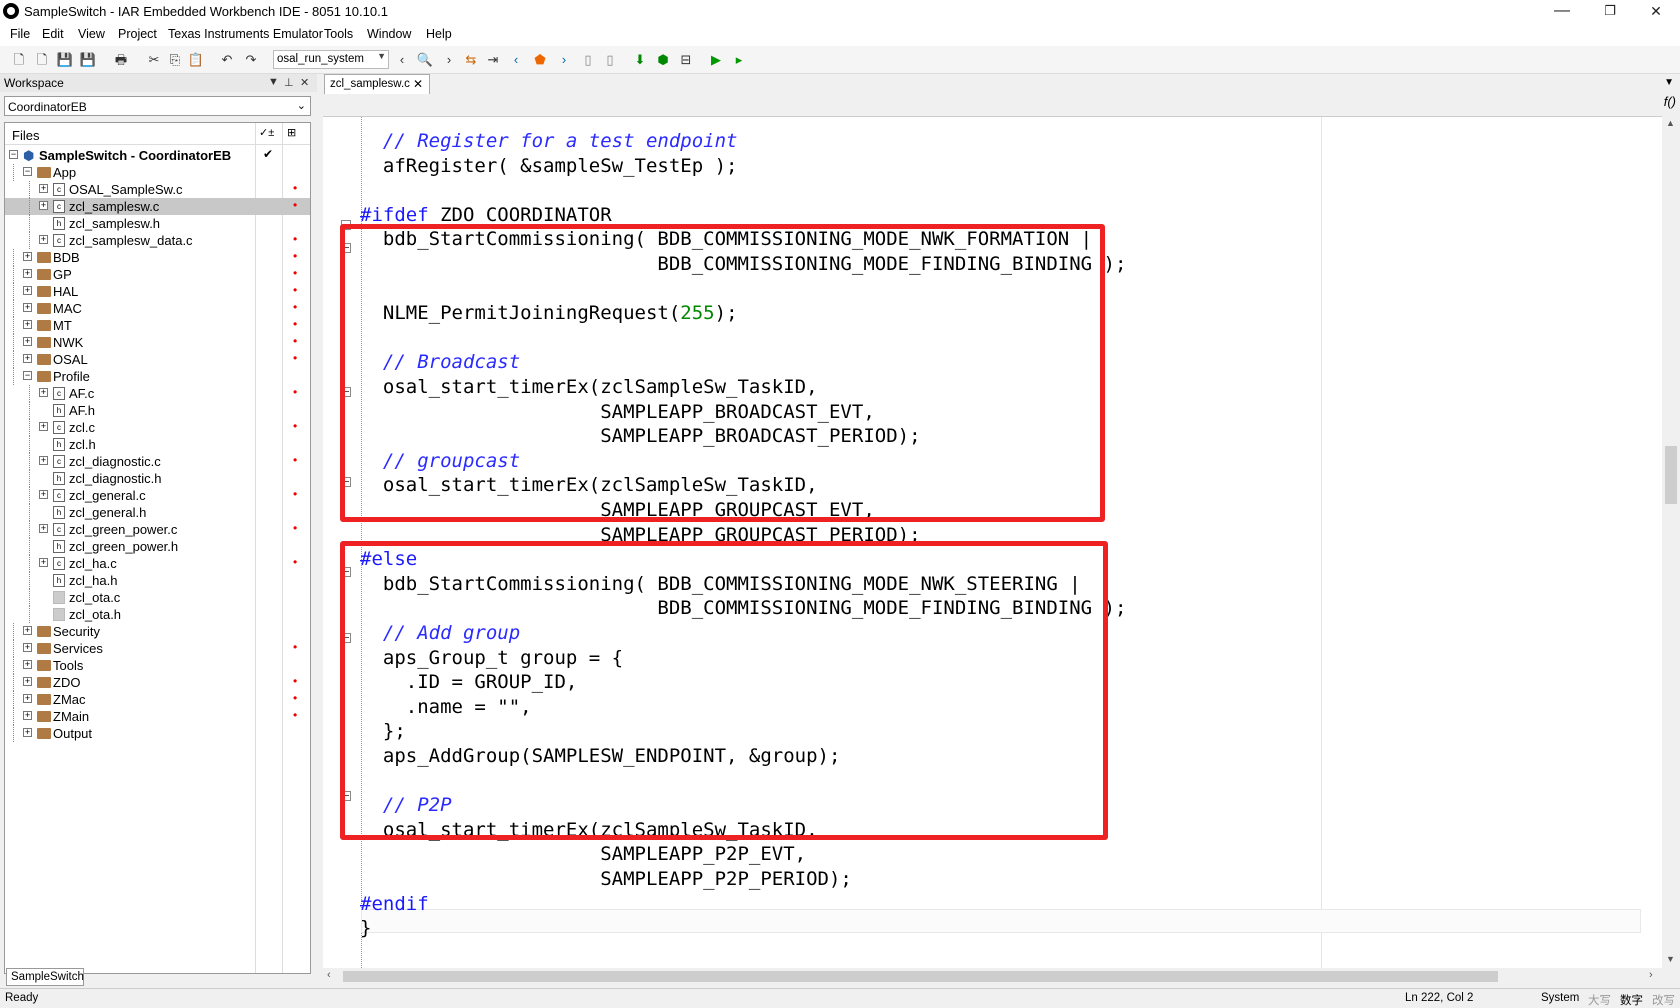 This screenshot has width=1680, height=1008. What do you see at coordinates (53, 34) in the screenshot?
I see `menu-edit: Edit` at bounding box center [53, 34].